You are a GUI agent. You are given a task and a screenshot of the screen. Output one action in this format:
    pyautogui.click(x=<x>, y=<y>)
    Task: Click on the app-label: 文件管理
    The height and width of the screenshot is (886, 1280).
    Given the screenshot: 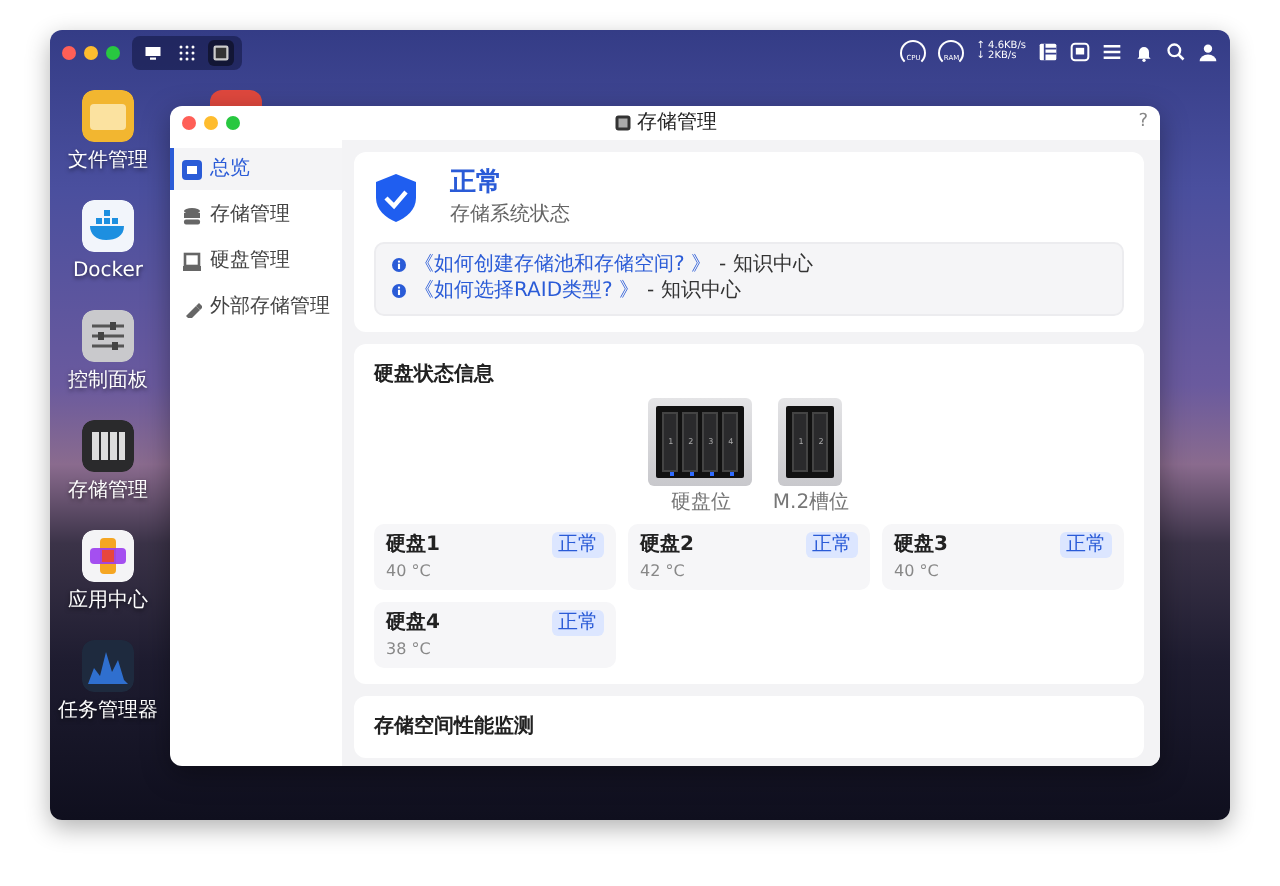 What is the action you would take?
    pyautogui.click(x=108, y=161)
    